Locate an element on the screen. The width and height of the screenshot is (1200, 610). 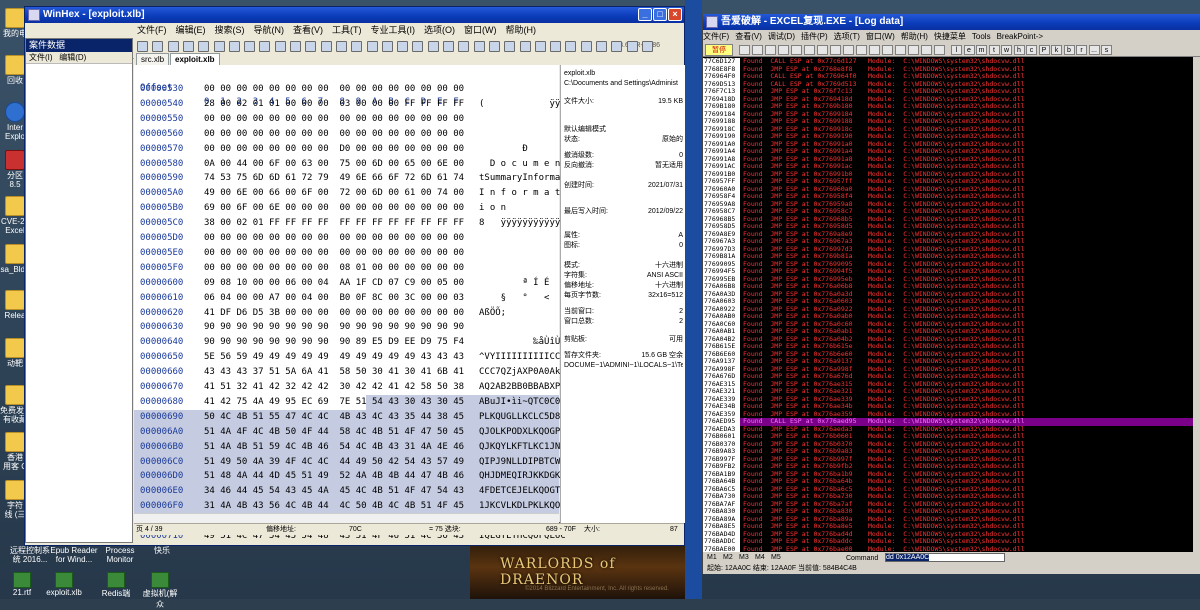
olly-menu-item: BreakPoint-> is located at coordinates (1020, 36).